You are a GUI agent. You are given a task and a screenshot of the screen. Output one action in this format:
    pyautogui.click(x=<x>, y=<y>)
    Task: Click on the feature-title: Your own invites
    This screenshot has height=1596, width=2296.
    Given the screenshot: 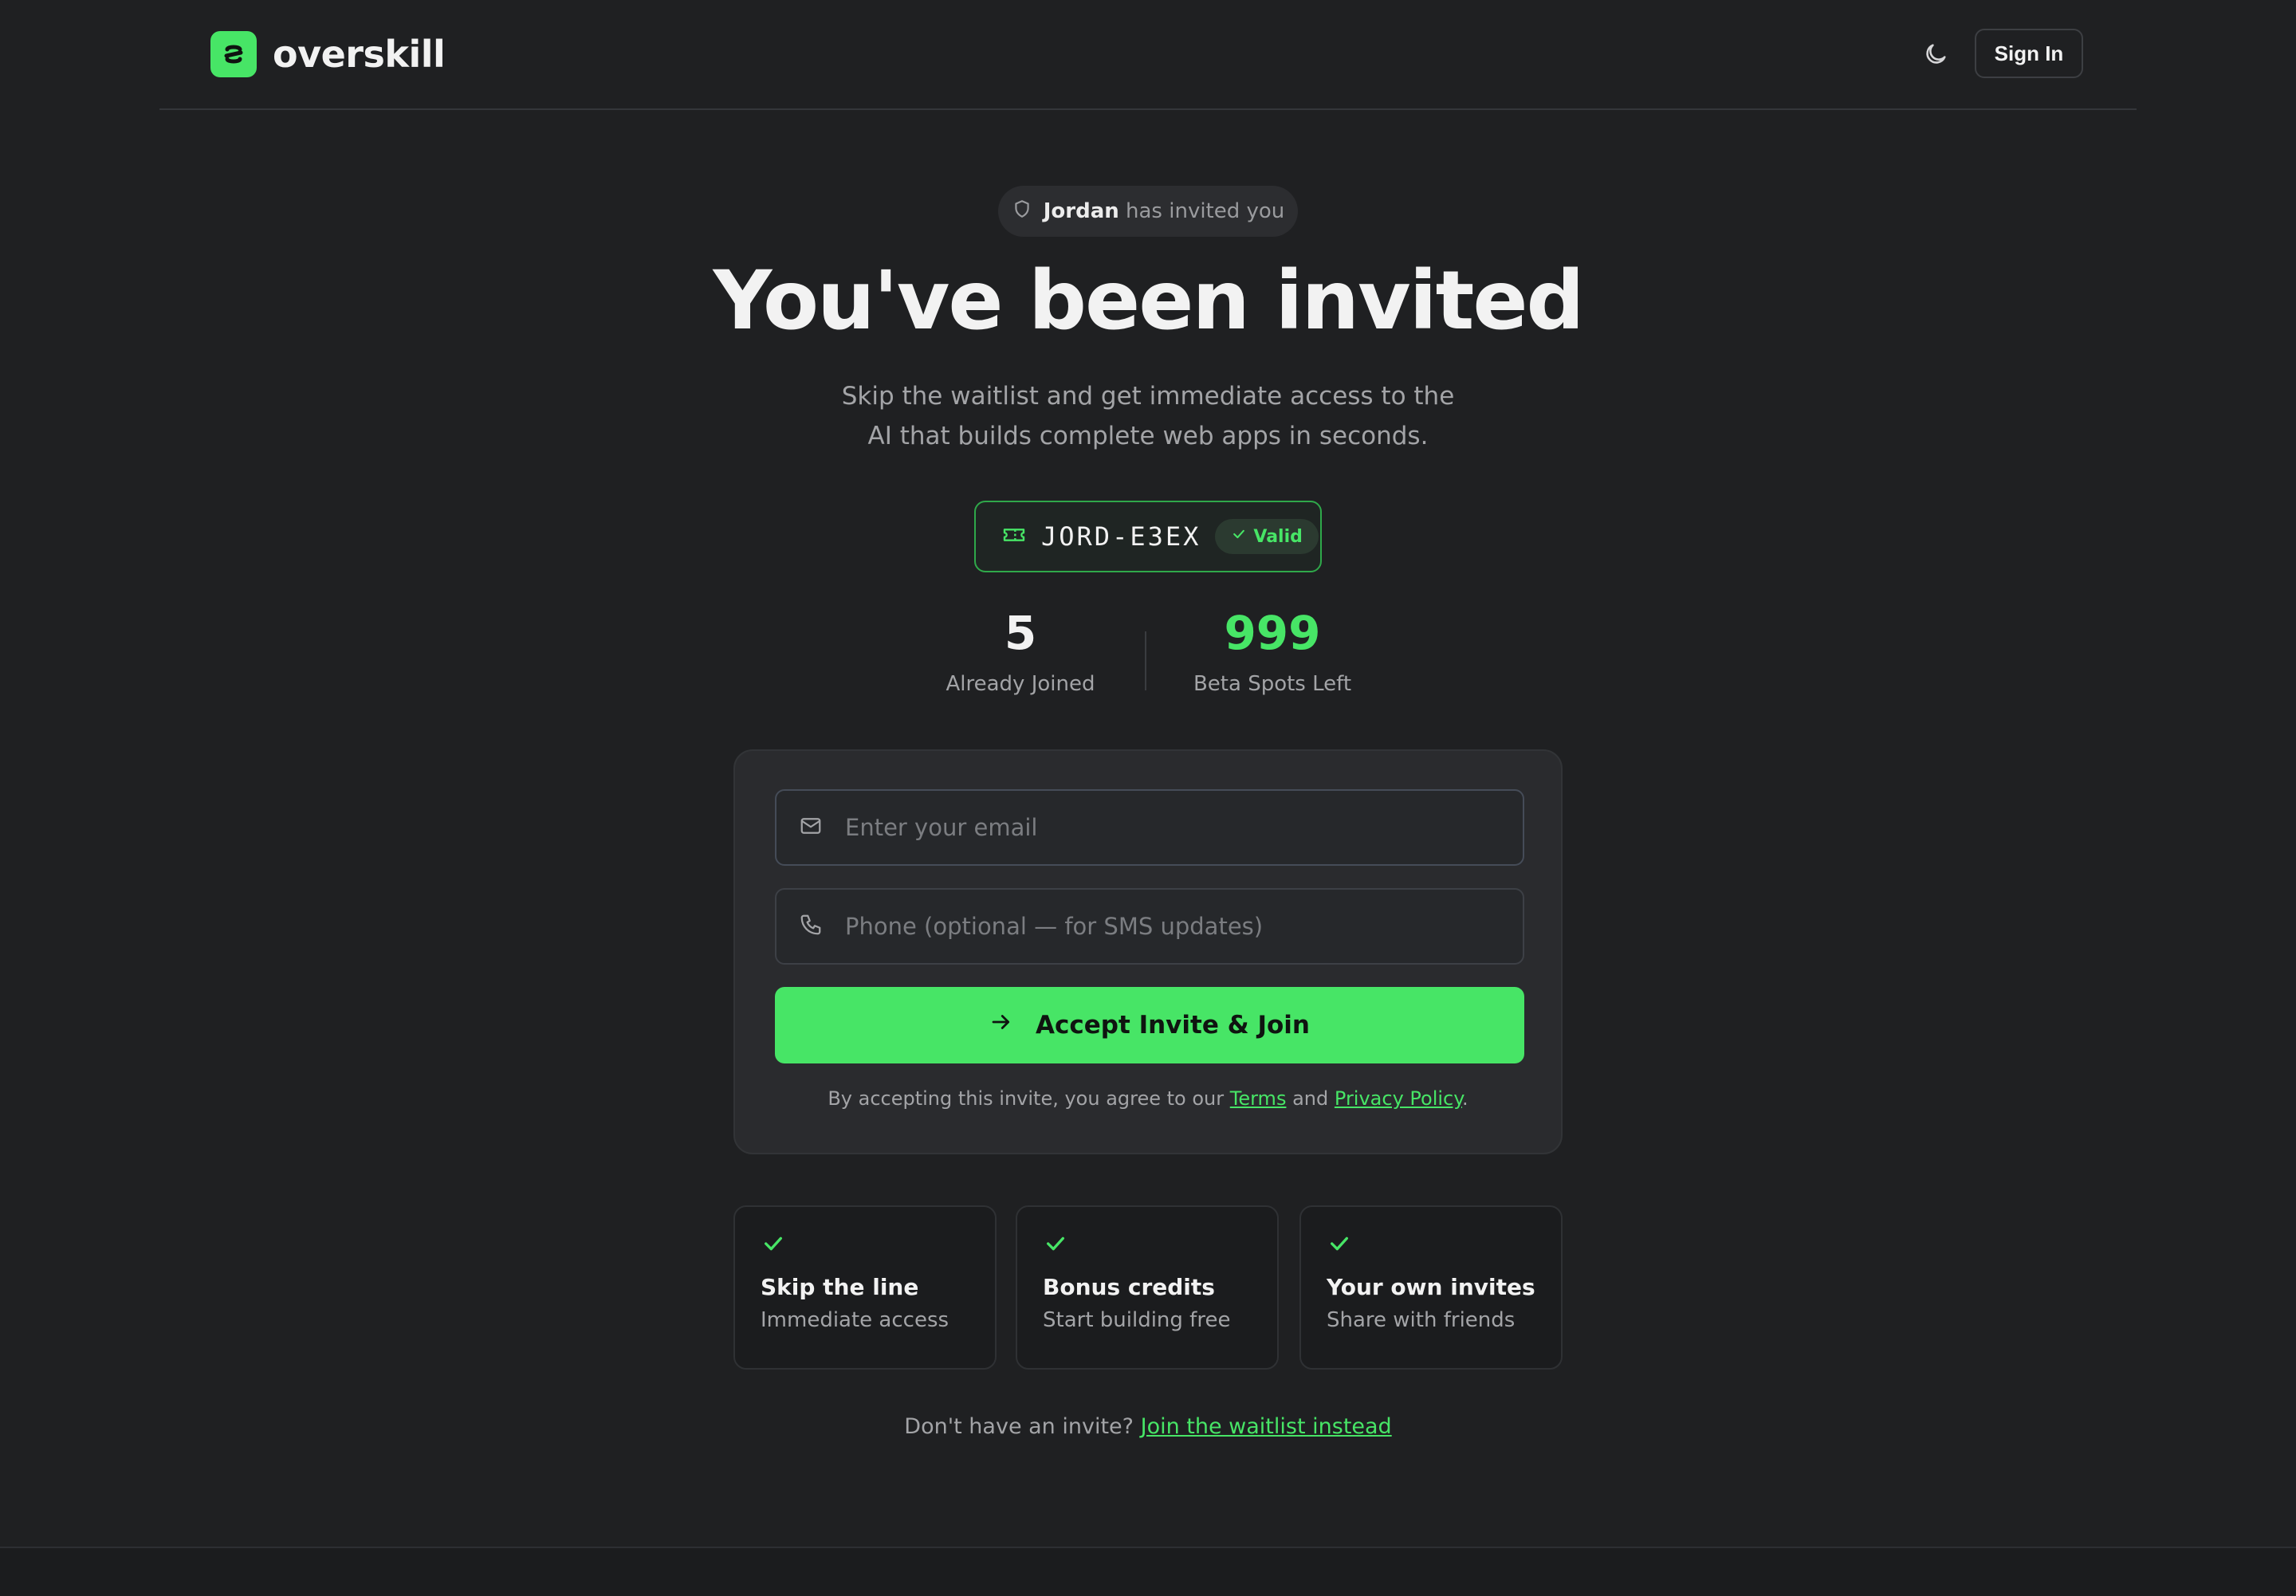 What is the action you would take?
    pyautogui.click(x=1431, y=1287)
    